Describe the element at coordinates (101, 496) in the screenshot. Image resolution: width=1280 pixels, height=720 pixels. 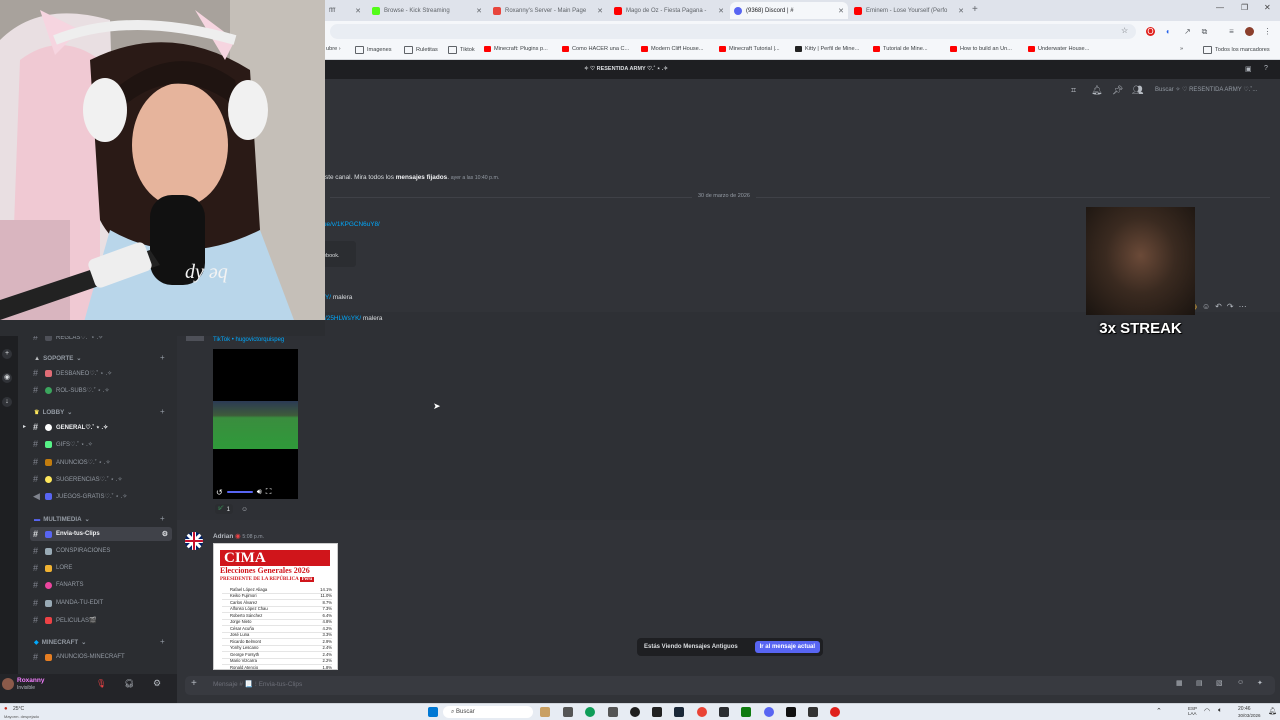
I see `channel-juegos-gratis: ◀ JUEGOS-GRATIS♡.˚ ⋆ .✧` at that location.